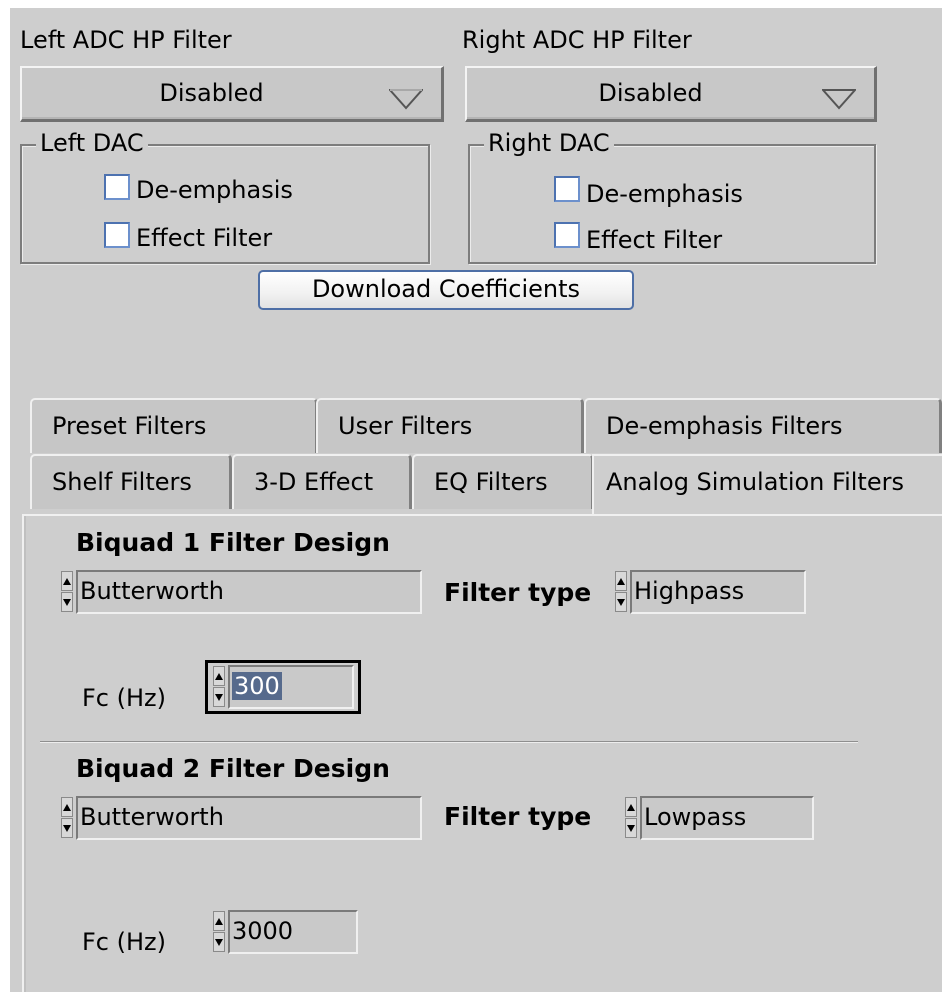 The height and width of the screenshot is (995, 942). Describe the element at coordinates (518, 816) in the screenshot. I see `biquad2-filter-type-label: Filter type` at that location.